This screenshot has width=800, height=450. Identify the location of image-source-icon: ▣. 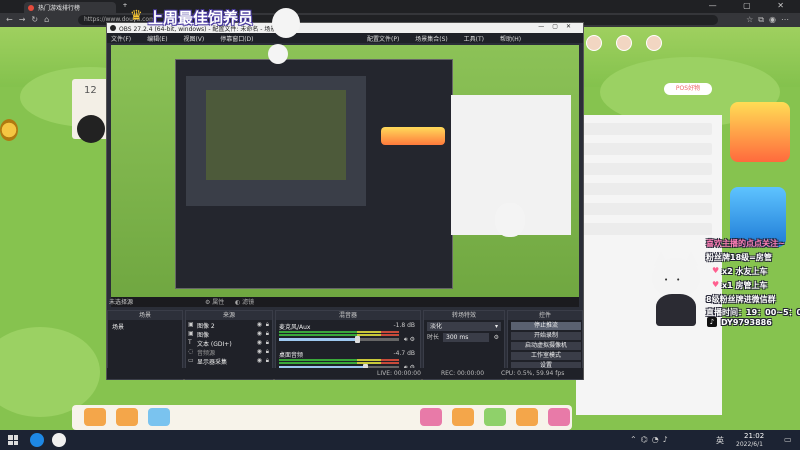
(191, 324).